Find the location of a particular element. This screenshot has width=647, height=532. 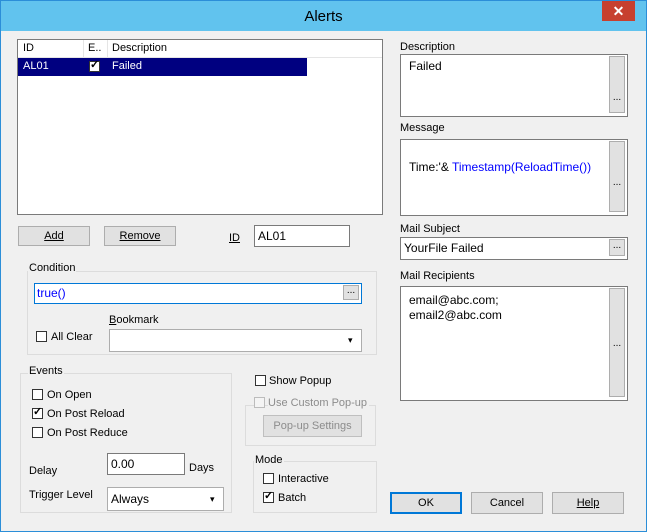

recipient-2: email2@abc.com is located at coordinates (455, 315).